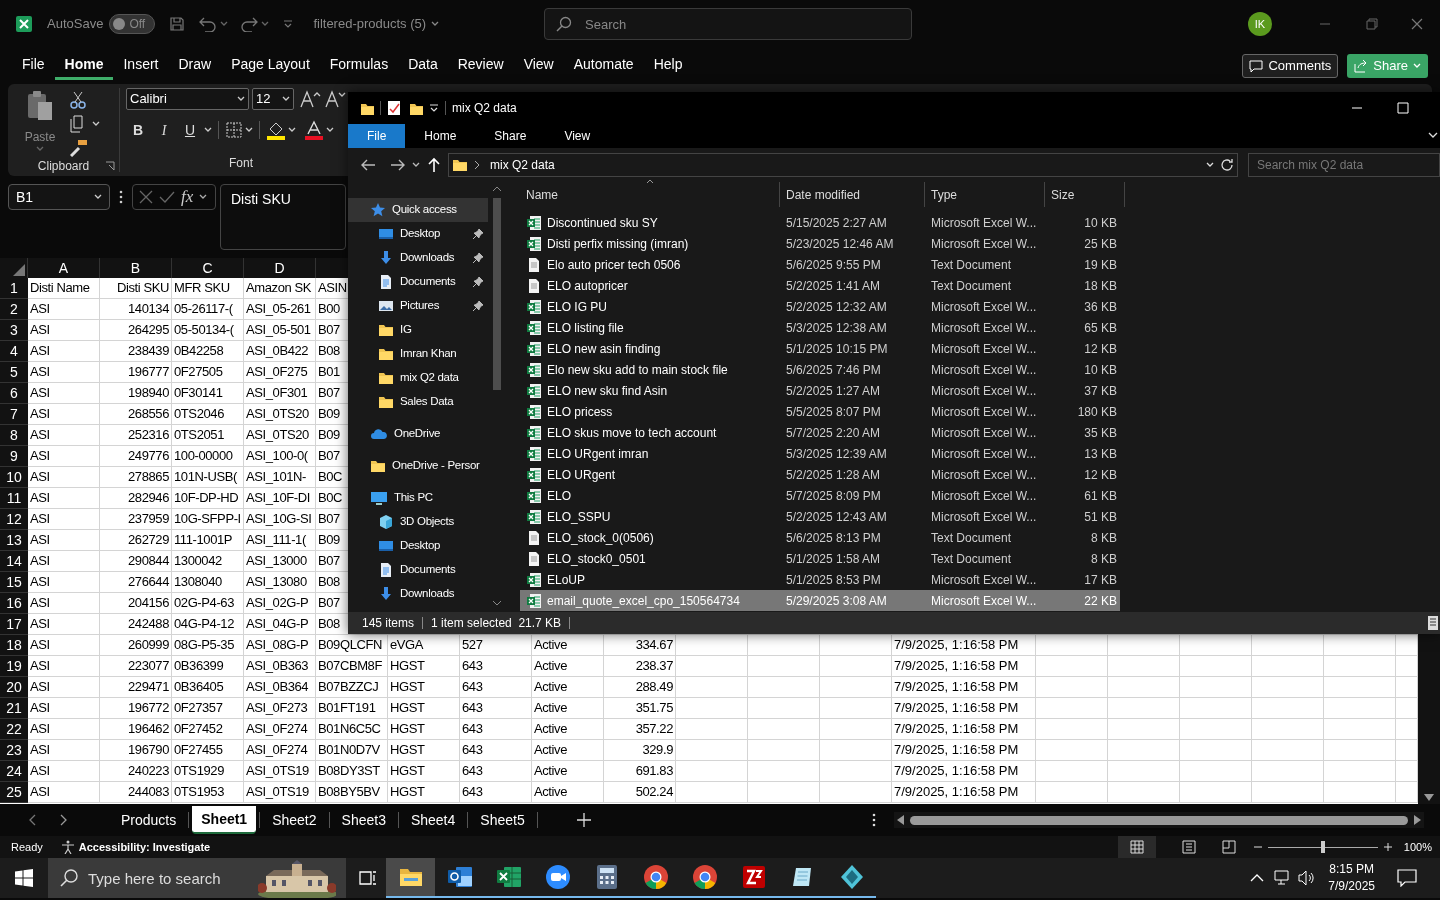 This screenshot has height=900, width=1440. I want to click on column-header: C, so click(207, 268).